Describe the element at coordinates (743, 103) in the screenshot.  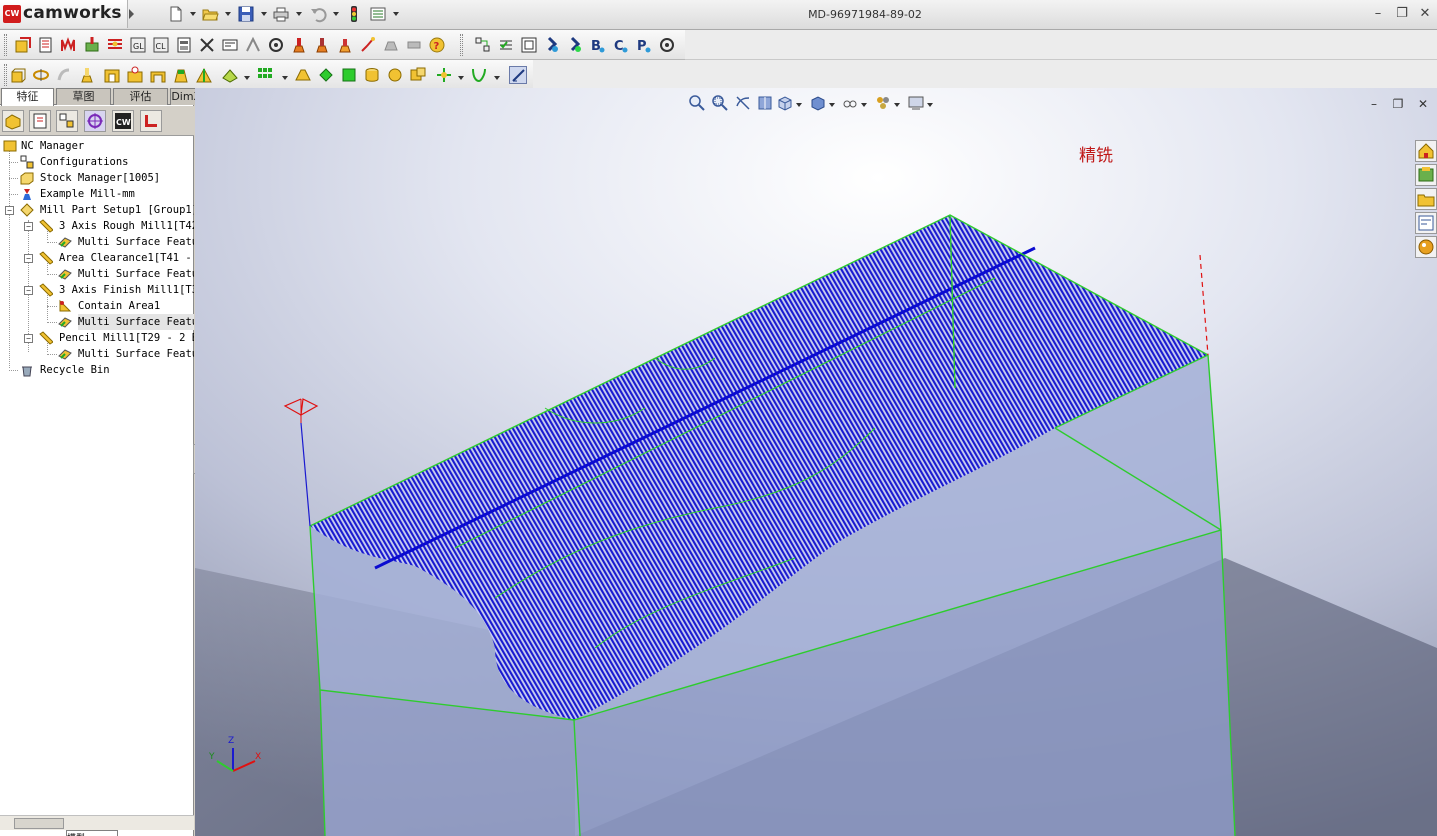
I see `previous-view-icon` at that location.